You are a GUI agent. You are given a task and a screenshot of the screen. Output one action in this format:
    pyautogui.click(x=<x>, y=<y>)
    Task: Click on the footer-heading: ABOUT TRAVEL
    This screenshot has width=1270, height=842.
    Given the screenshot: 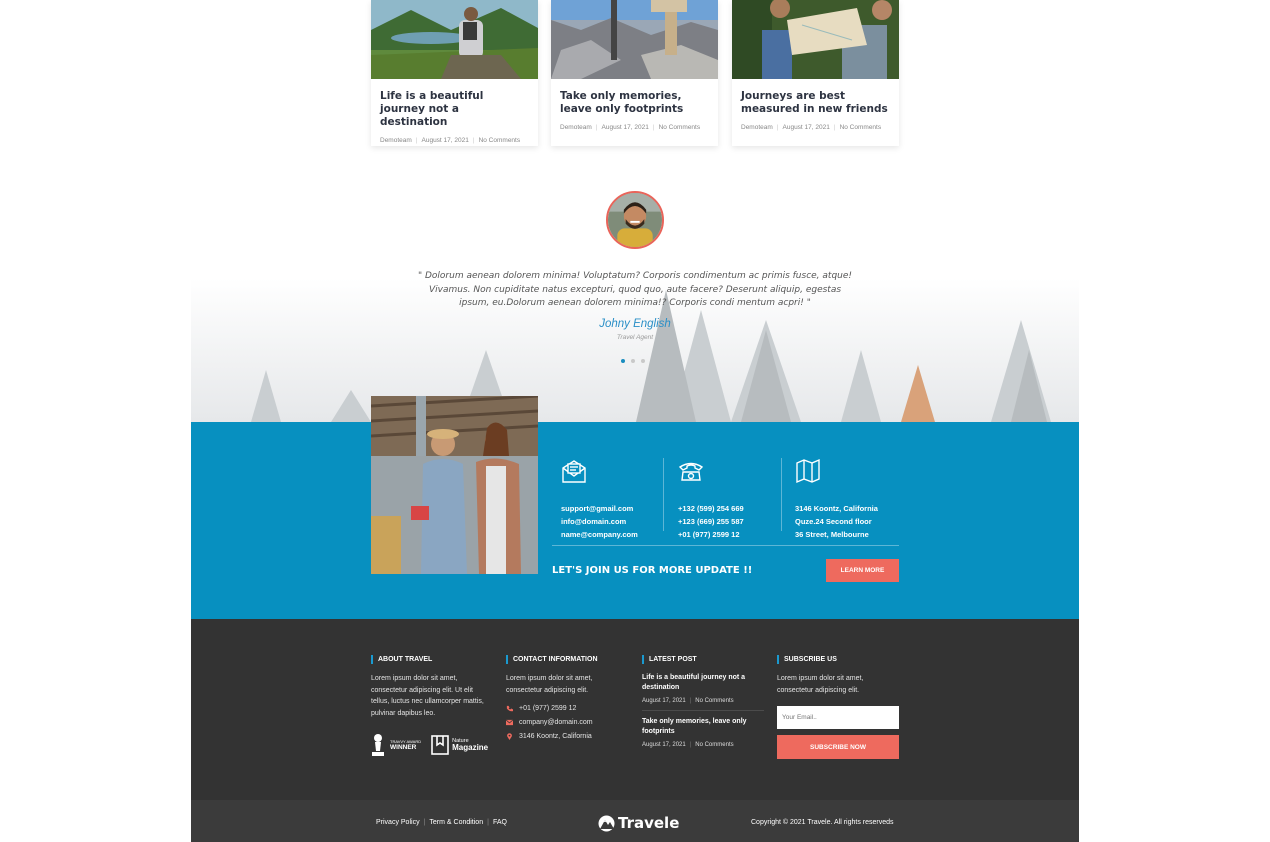 What is the action you would take?
    pyautogui.click(x=432, y=659)
    